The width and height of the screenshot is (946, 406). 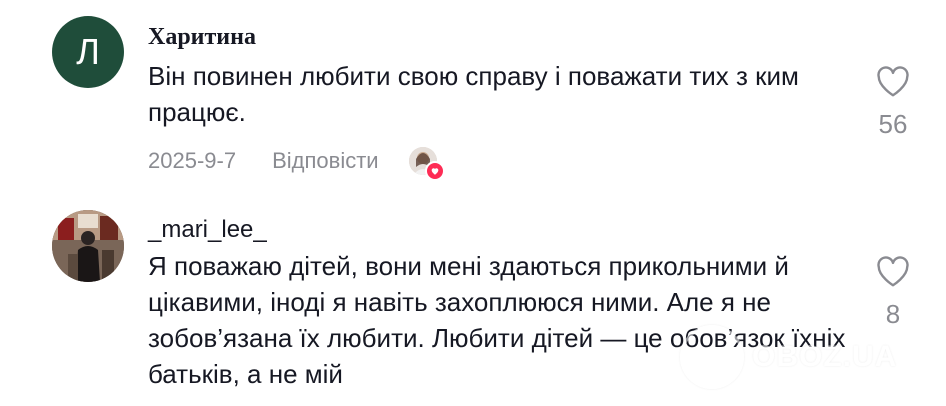 I want to click on comment-meta: 2025-9-7 Відповісти, so click(x=296, y=163).